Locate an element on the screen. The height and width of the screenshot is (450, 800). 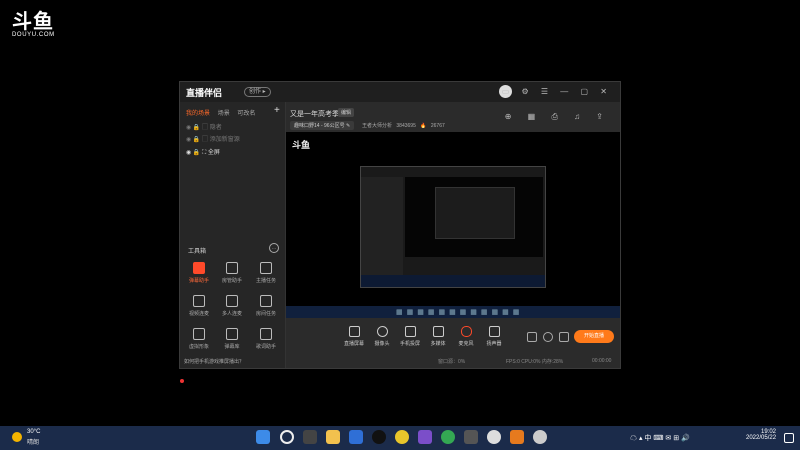
preview-logo: 斗鱼 is located at coordinates (301, 145).